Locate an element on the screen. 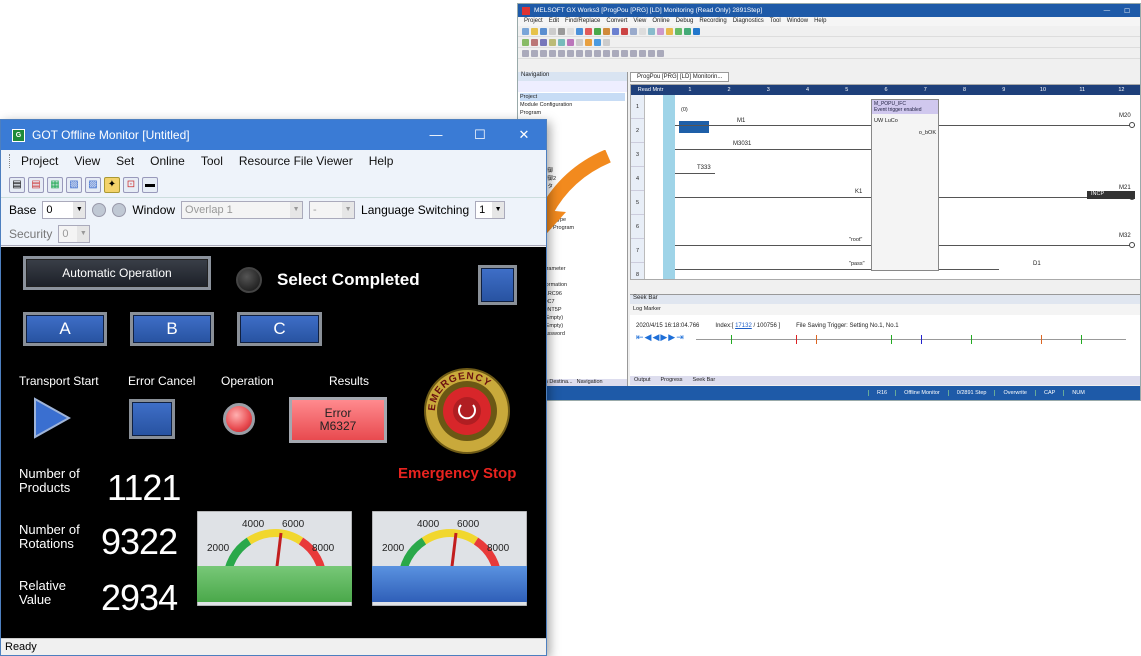 This screenshot has width=1141, height=656. save-icon is located at coordinates (543, 31).